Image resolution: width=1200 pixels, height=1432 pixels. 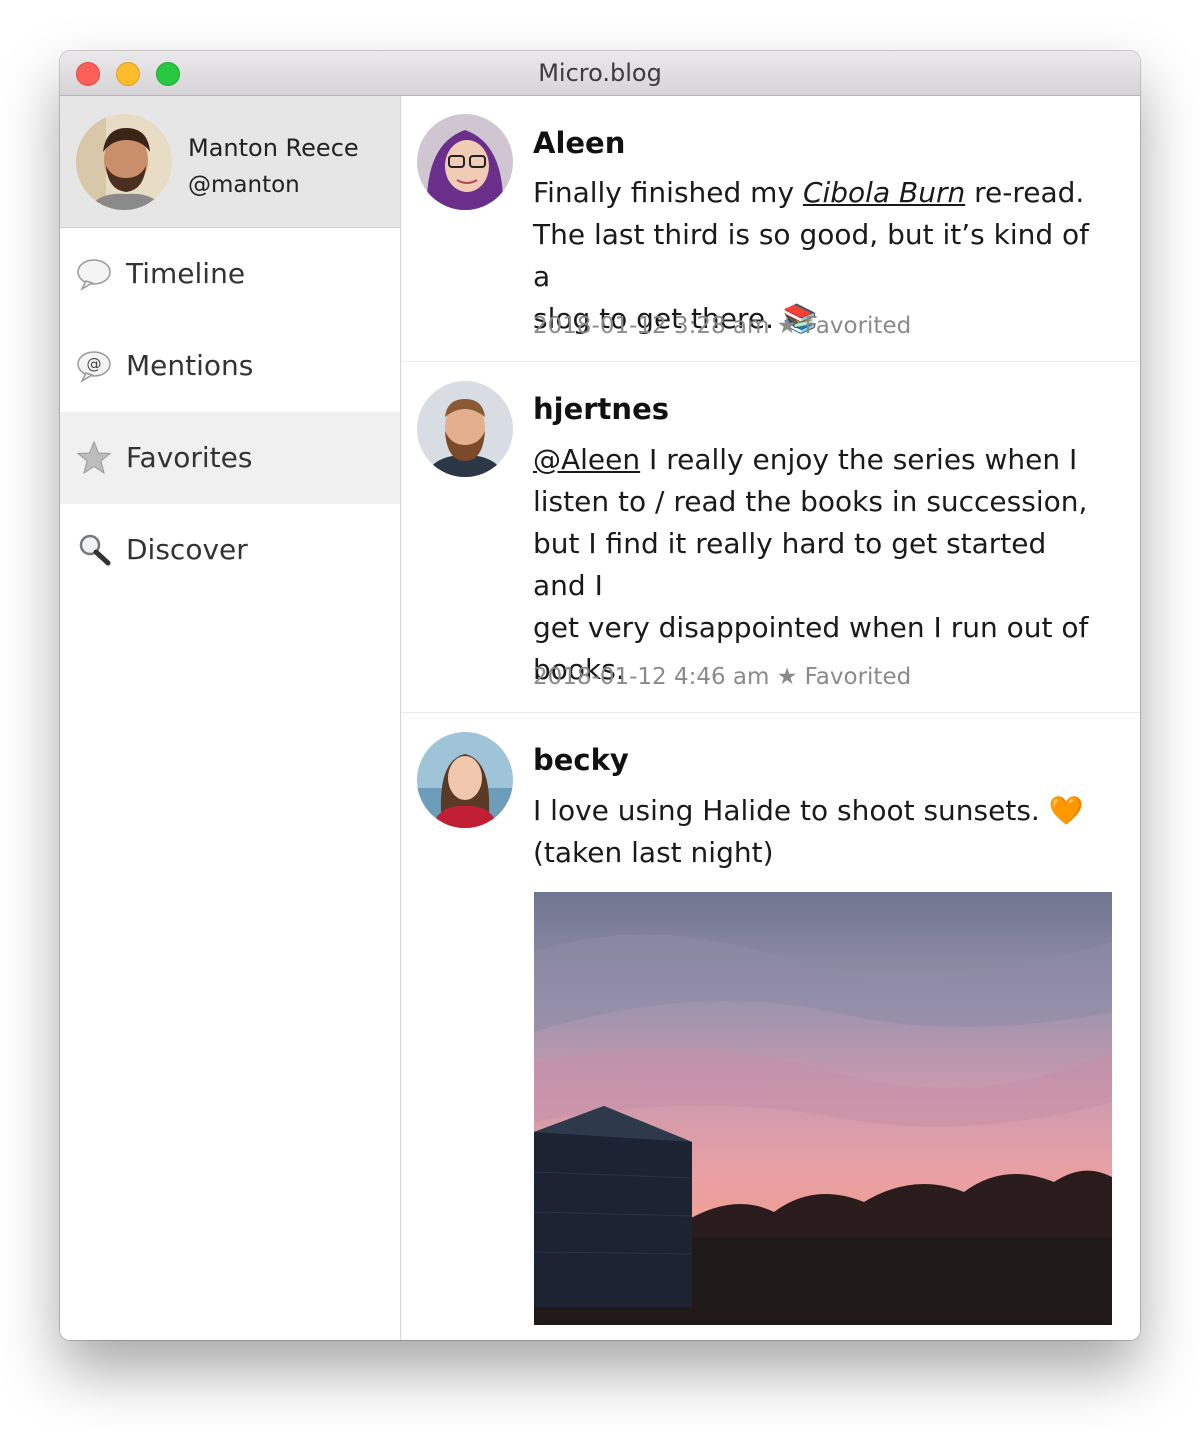 I want to click on post-text-segment: I love using Halide to shoot sunsets. 🧡, so click(x=808, y=810).